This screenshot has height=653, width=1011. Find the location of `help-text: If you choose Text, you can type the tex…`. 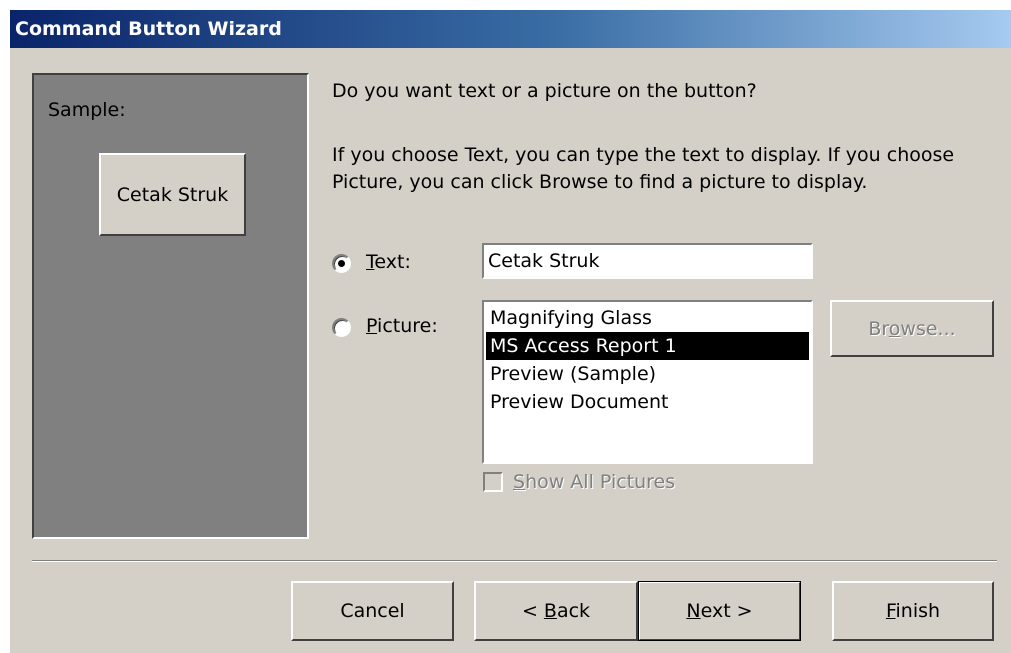

help-text: If you choose Text, you can type the tex… is located at coordinates (643, 168).